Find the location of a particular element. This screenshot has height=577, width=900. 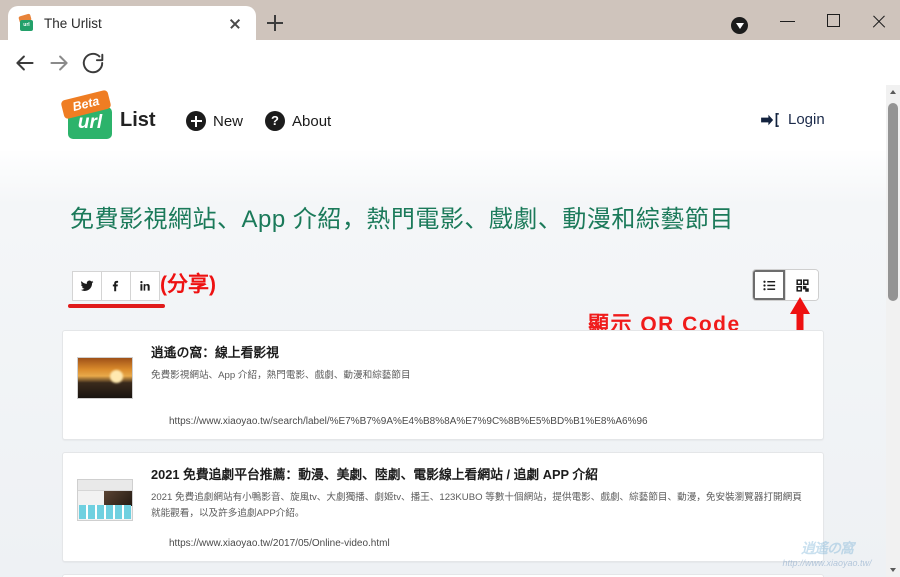

nav-item-about-label: About is located at coordinates (312, 121).